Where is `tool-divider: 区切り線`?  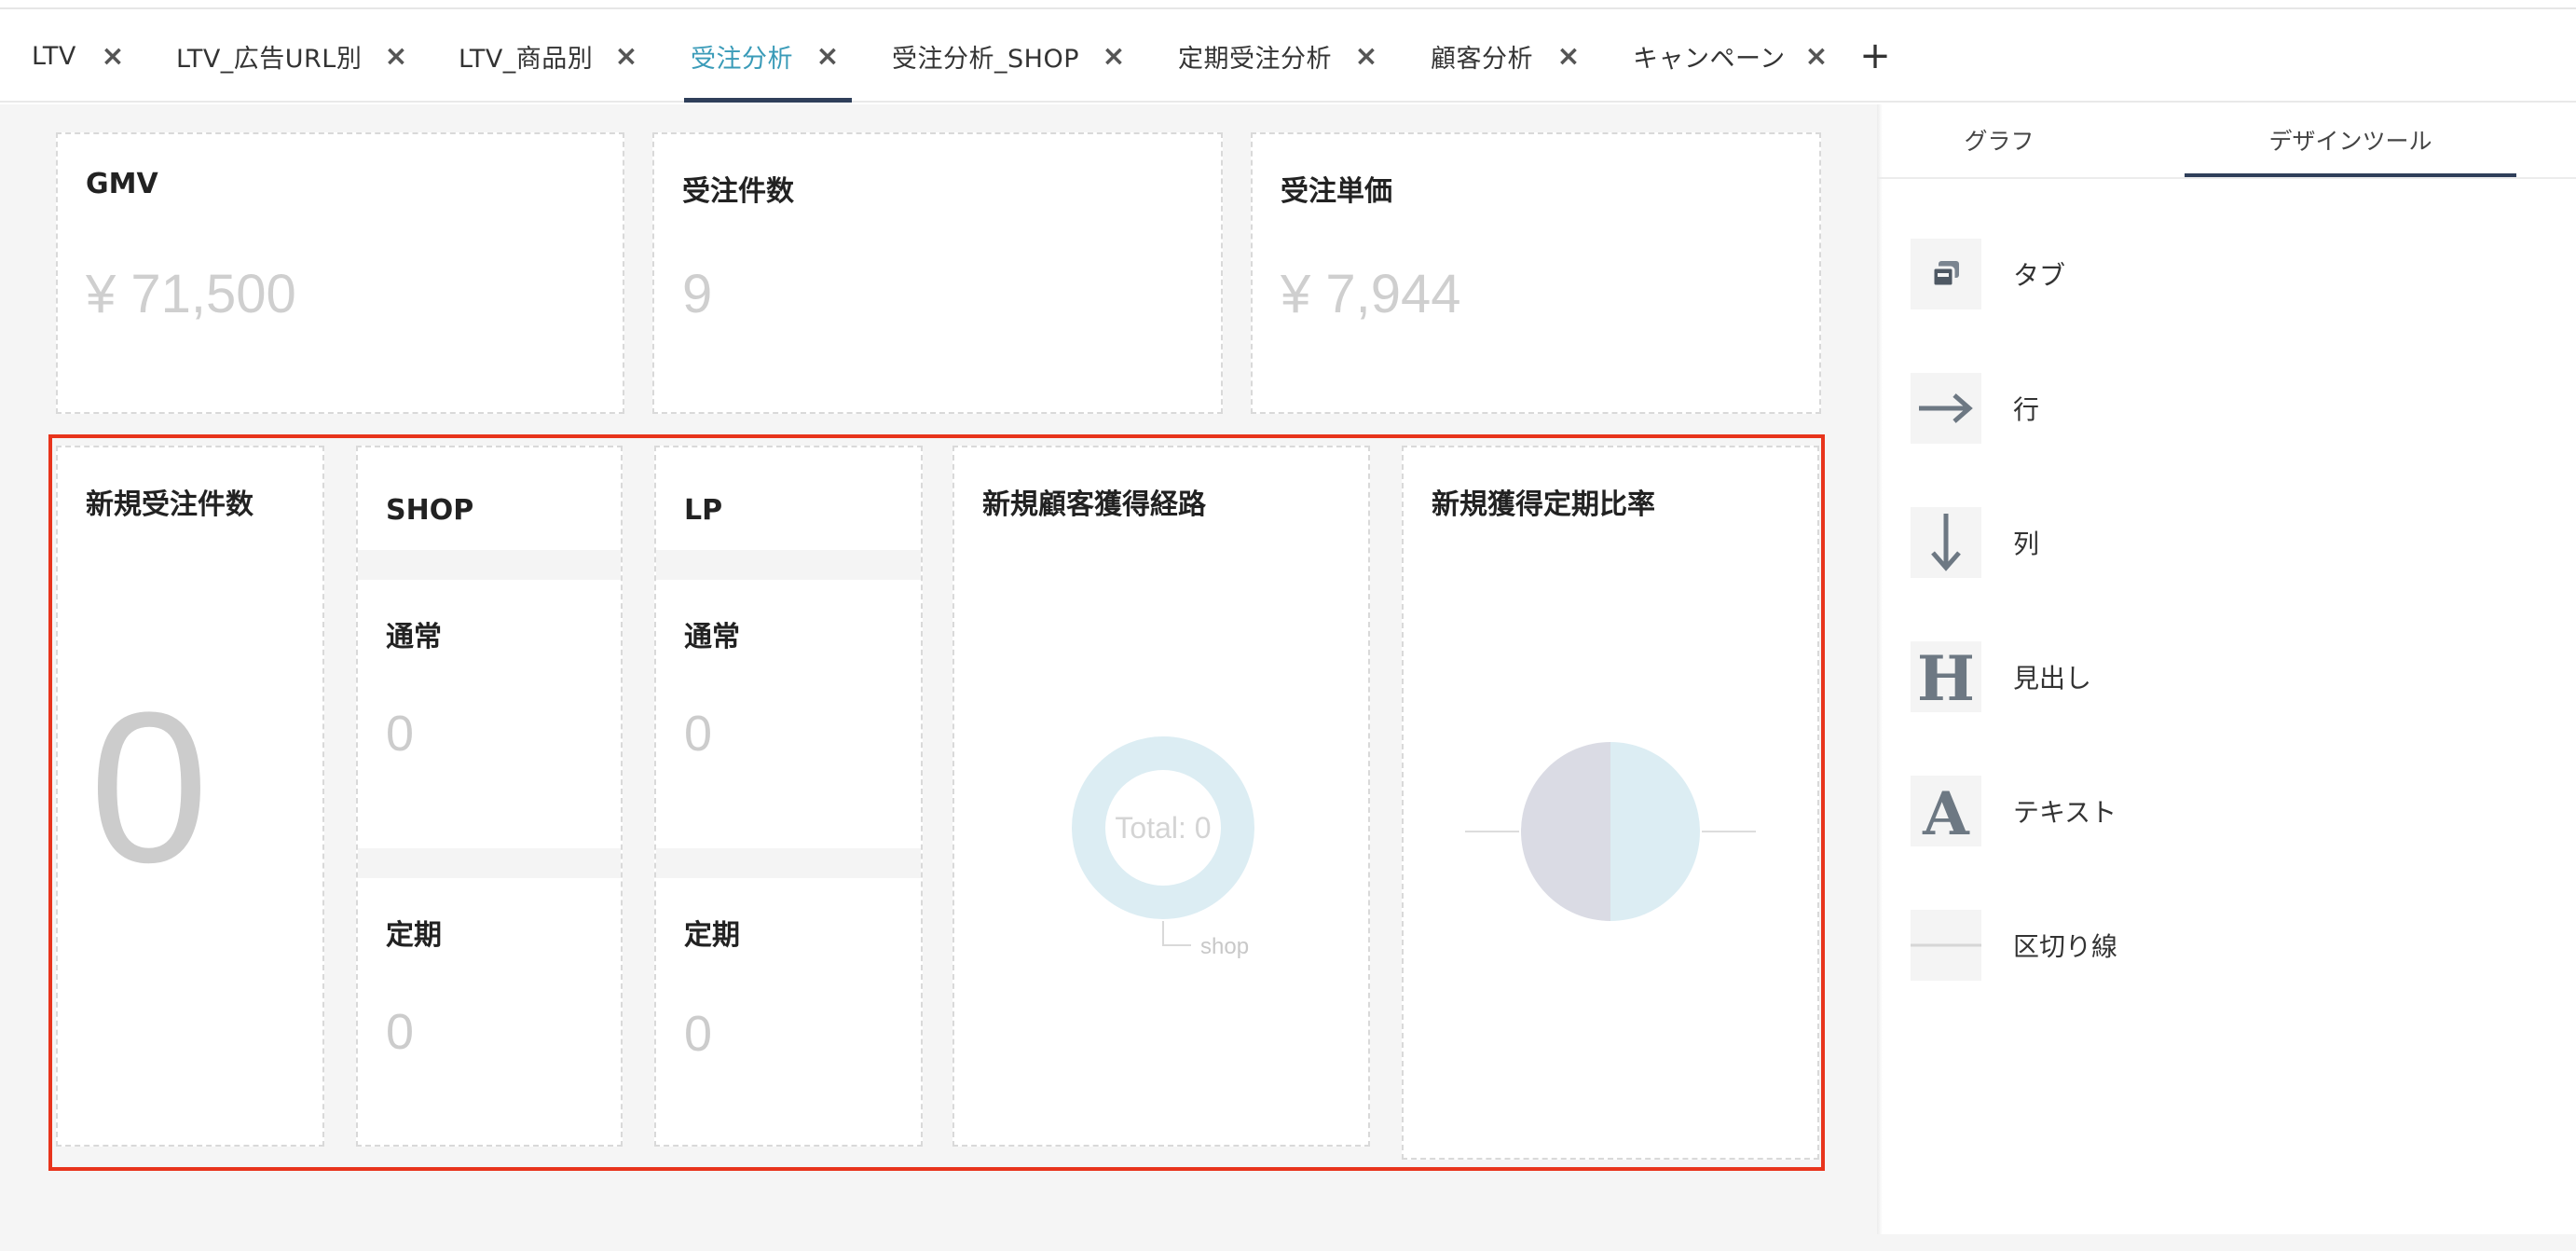 tool-divider: 区切り線 is located at coordinates (2014, 946).